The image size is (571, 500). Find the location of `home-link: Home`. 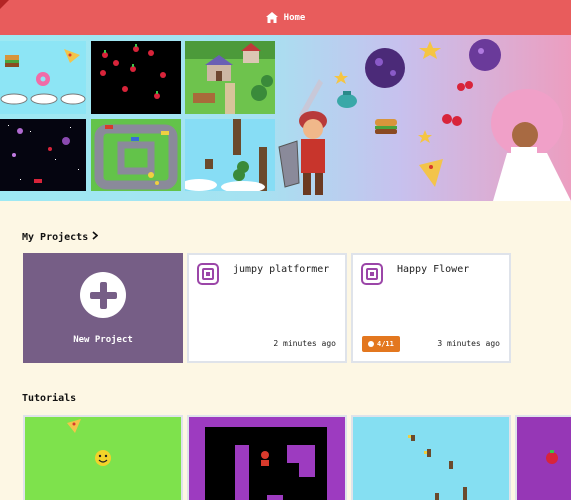

home-link: Home is located at coordinates (285, 17).